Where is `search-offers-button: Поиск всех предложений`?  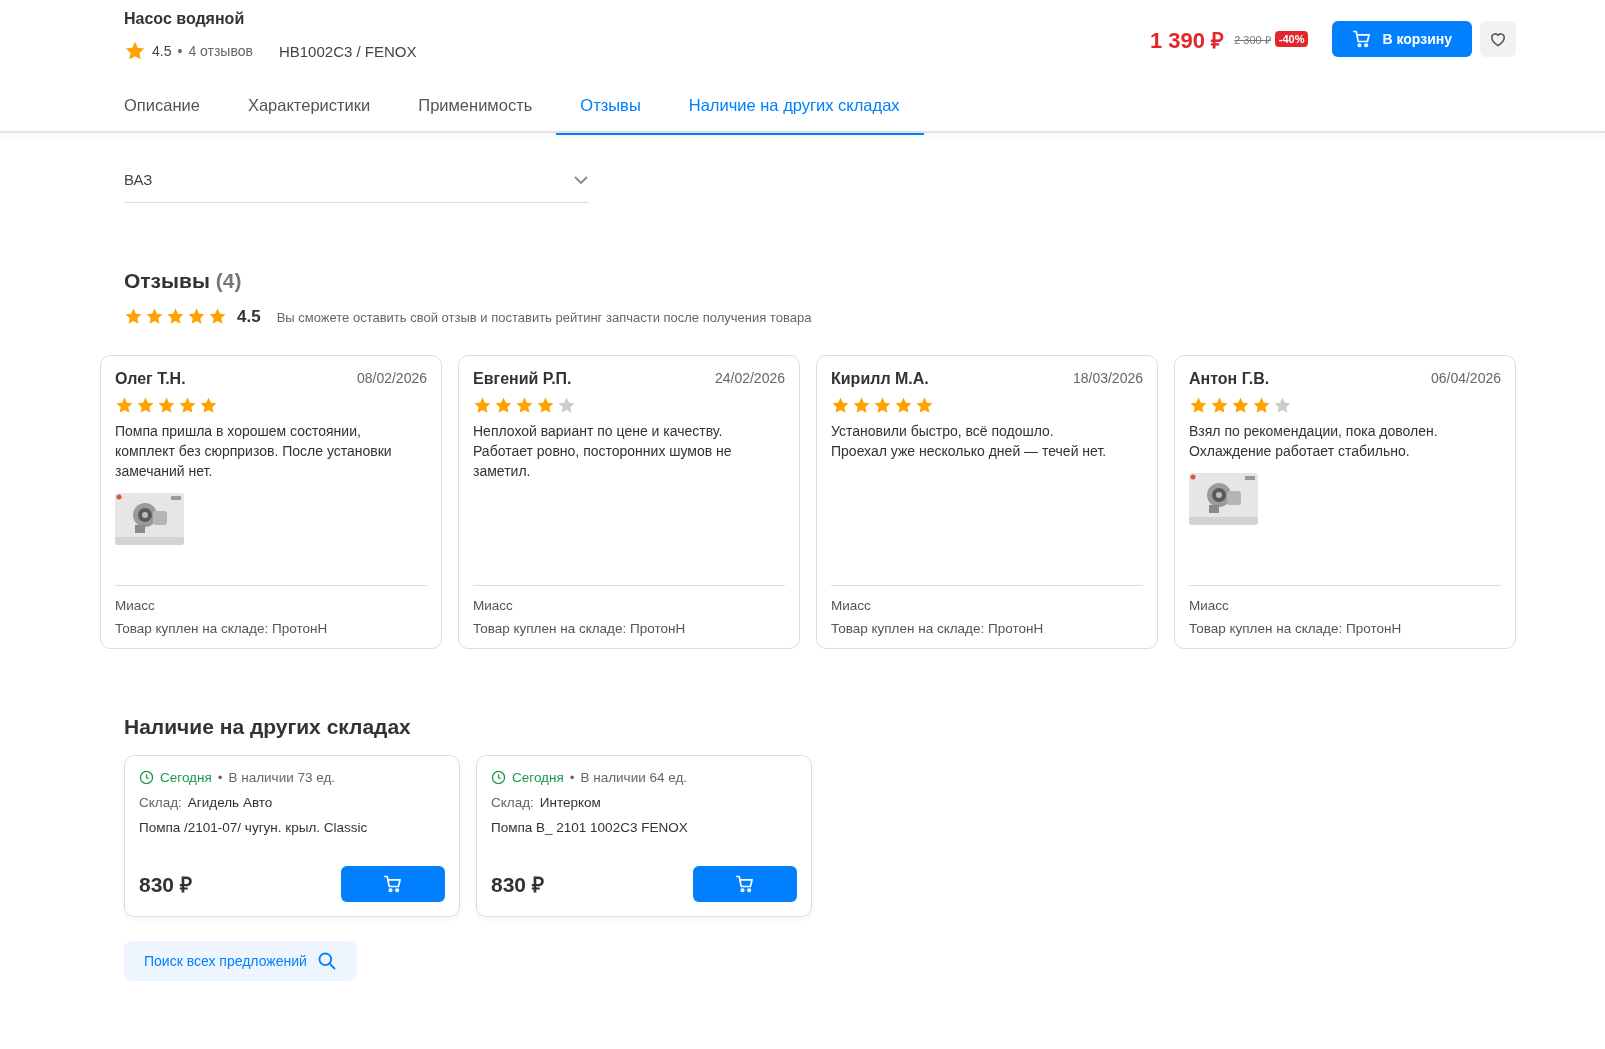
search-offers-button: Поиск всех предложений is located at coordinates (240, 961).